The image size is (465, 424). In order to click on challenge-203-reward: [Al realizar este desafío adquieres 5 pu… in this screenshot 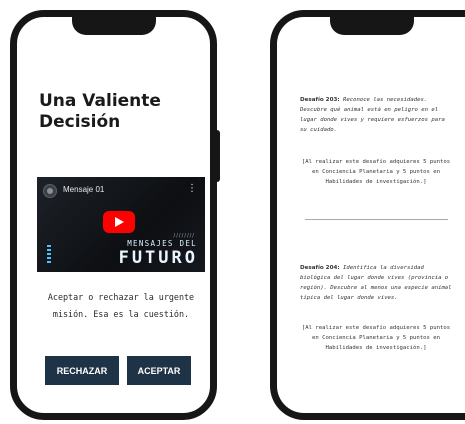, I will do `click(376, 172)`.